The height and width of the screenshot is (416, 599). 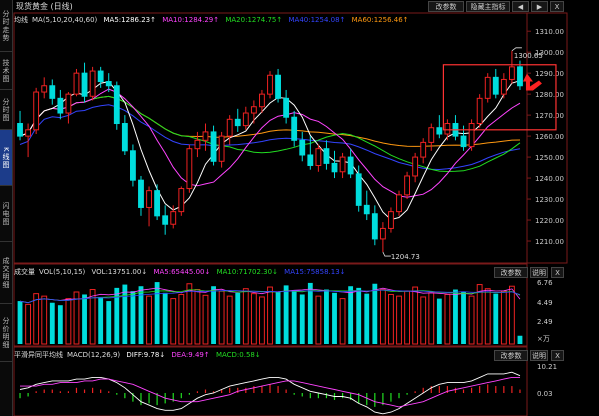 I want to click on ma40-line, so click(x=270, y=137).